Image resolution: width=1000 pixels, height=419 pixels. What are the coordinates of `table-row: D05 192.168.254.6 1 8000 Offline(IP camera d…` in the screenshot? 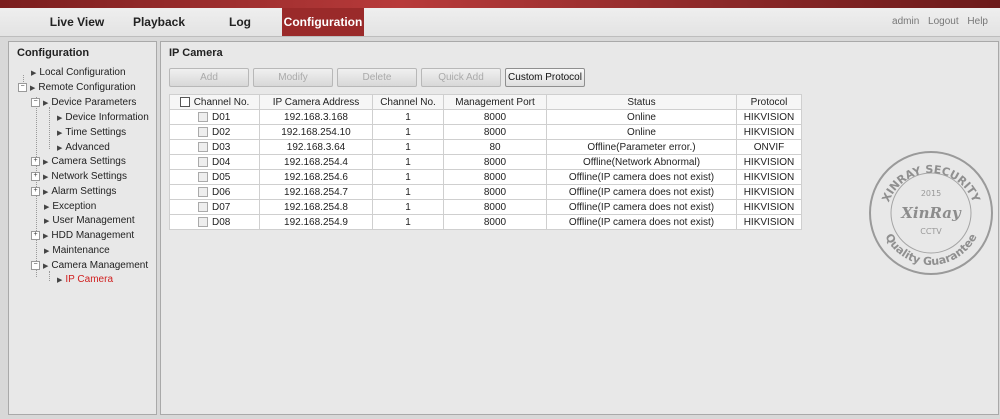 It's located at (485, 177).